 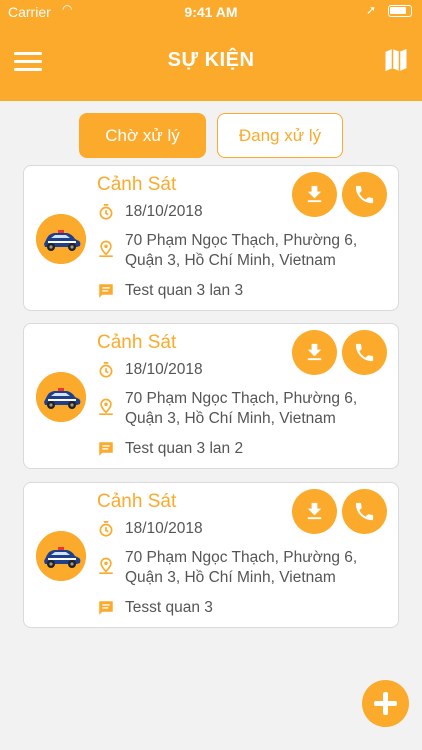 What do you see at coordinates (169, 607) in the screenshot?
I see `event-note: Tesst quan 3` at bounding box center [169, 607].